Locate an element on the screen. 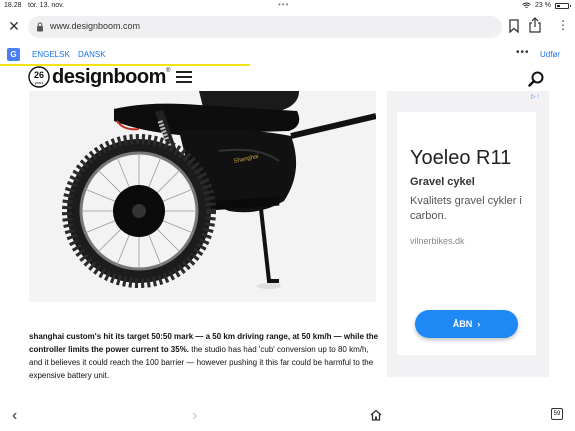  lock-icon is located at coordinates (40, 27).